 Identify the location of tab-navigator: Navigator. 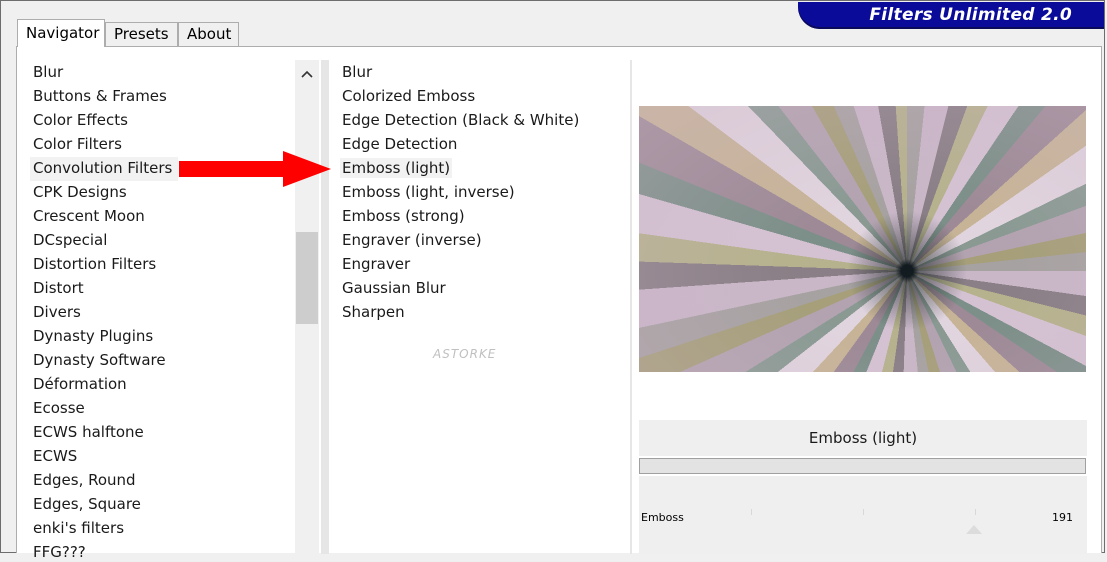
(61, 33).